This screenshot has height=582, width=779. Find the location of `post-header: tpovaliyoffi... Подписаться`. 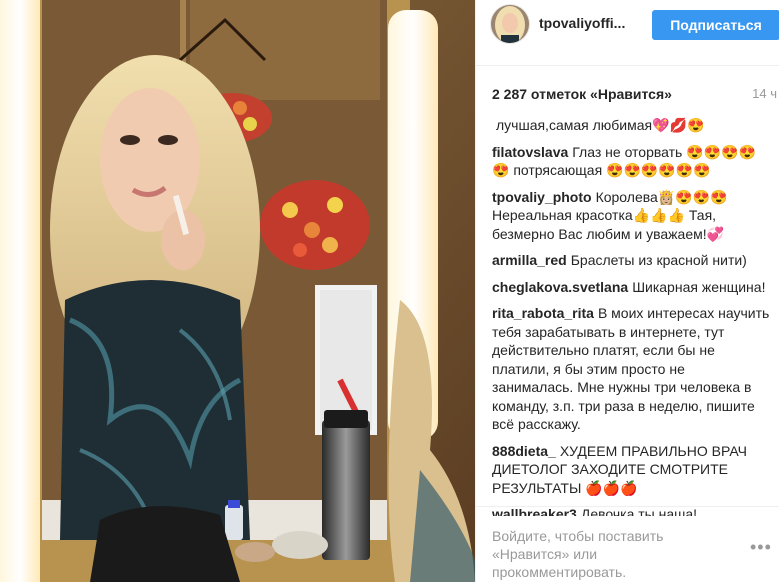

post-header: tpovaliyoffi... Подписаться is located at coordinates (627, 33).